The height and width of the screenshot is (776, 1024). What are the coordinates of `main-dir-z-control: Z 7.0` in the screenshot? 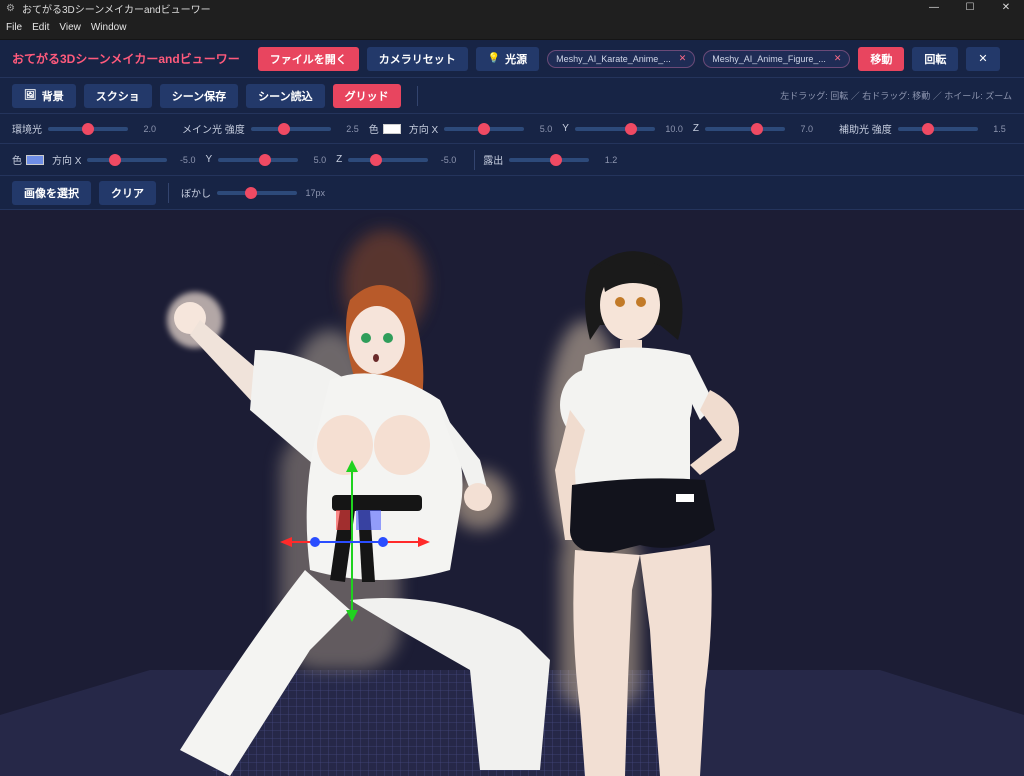 It's located at (757, 128).